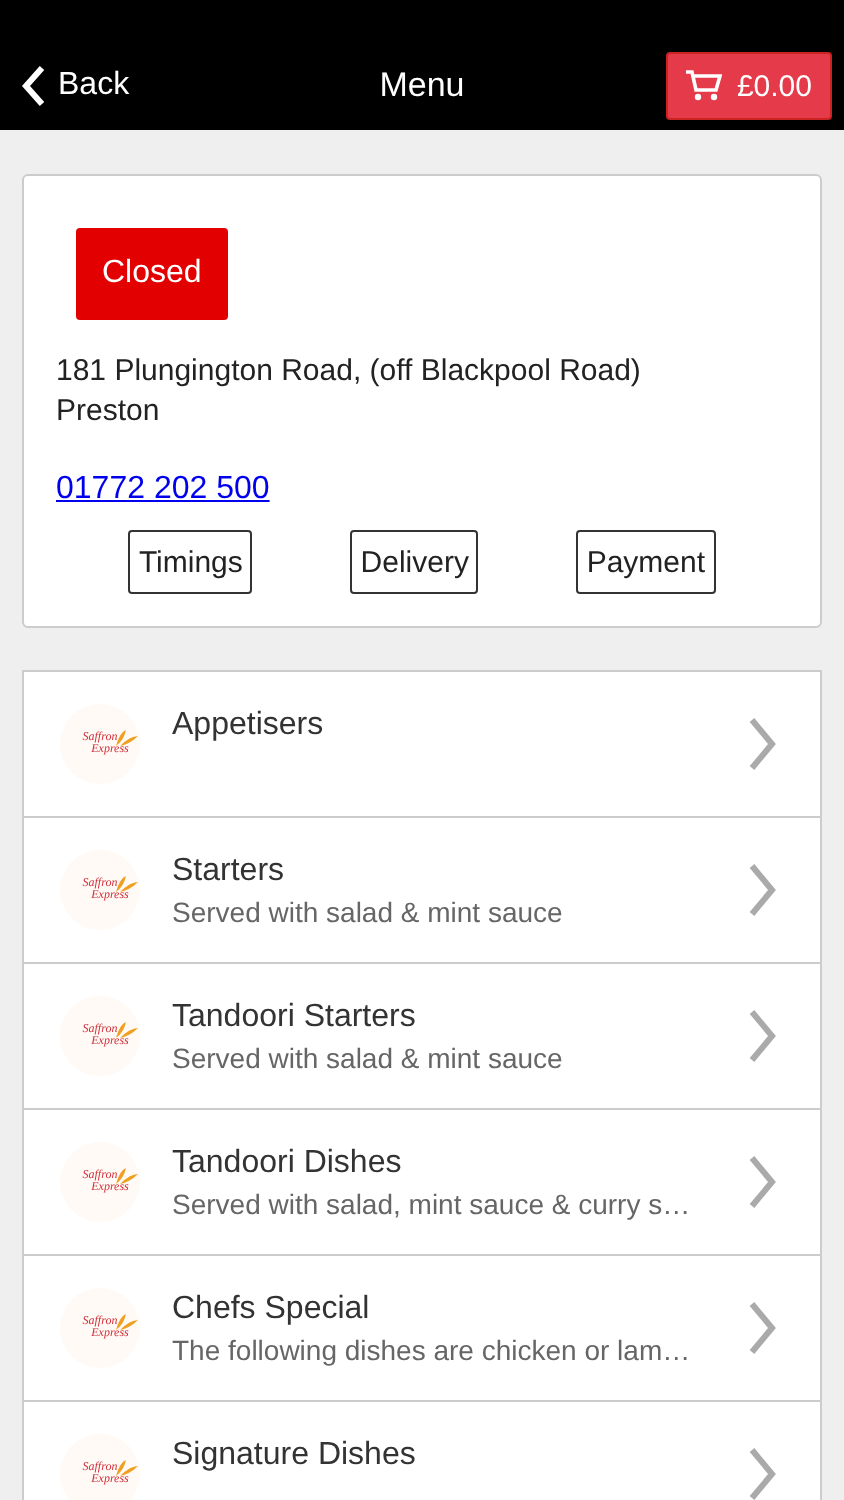 The width and height of the screenshot is (844, 1500). What do you see at coordinates (295, 1018) in the screenshot?
I see `category-name: Tandoori Starters` at bounding box center [295, 1018].